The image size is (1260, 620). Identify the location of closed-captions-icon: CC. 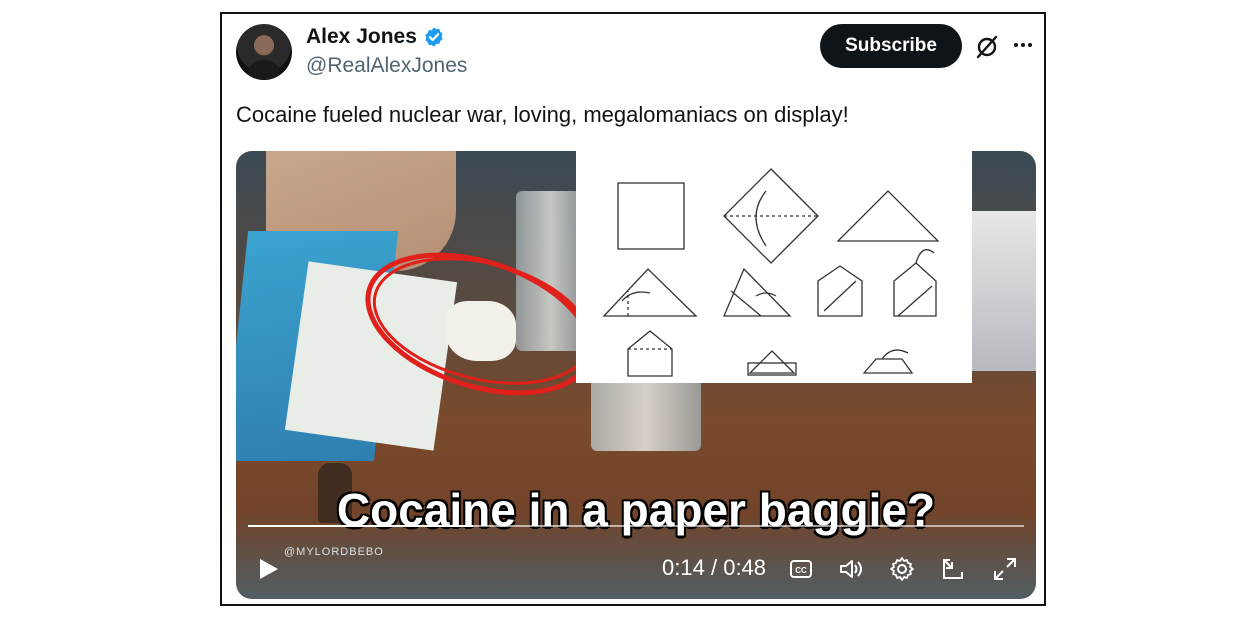
(801, 569).